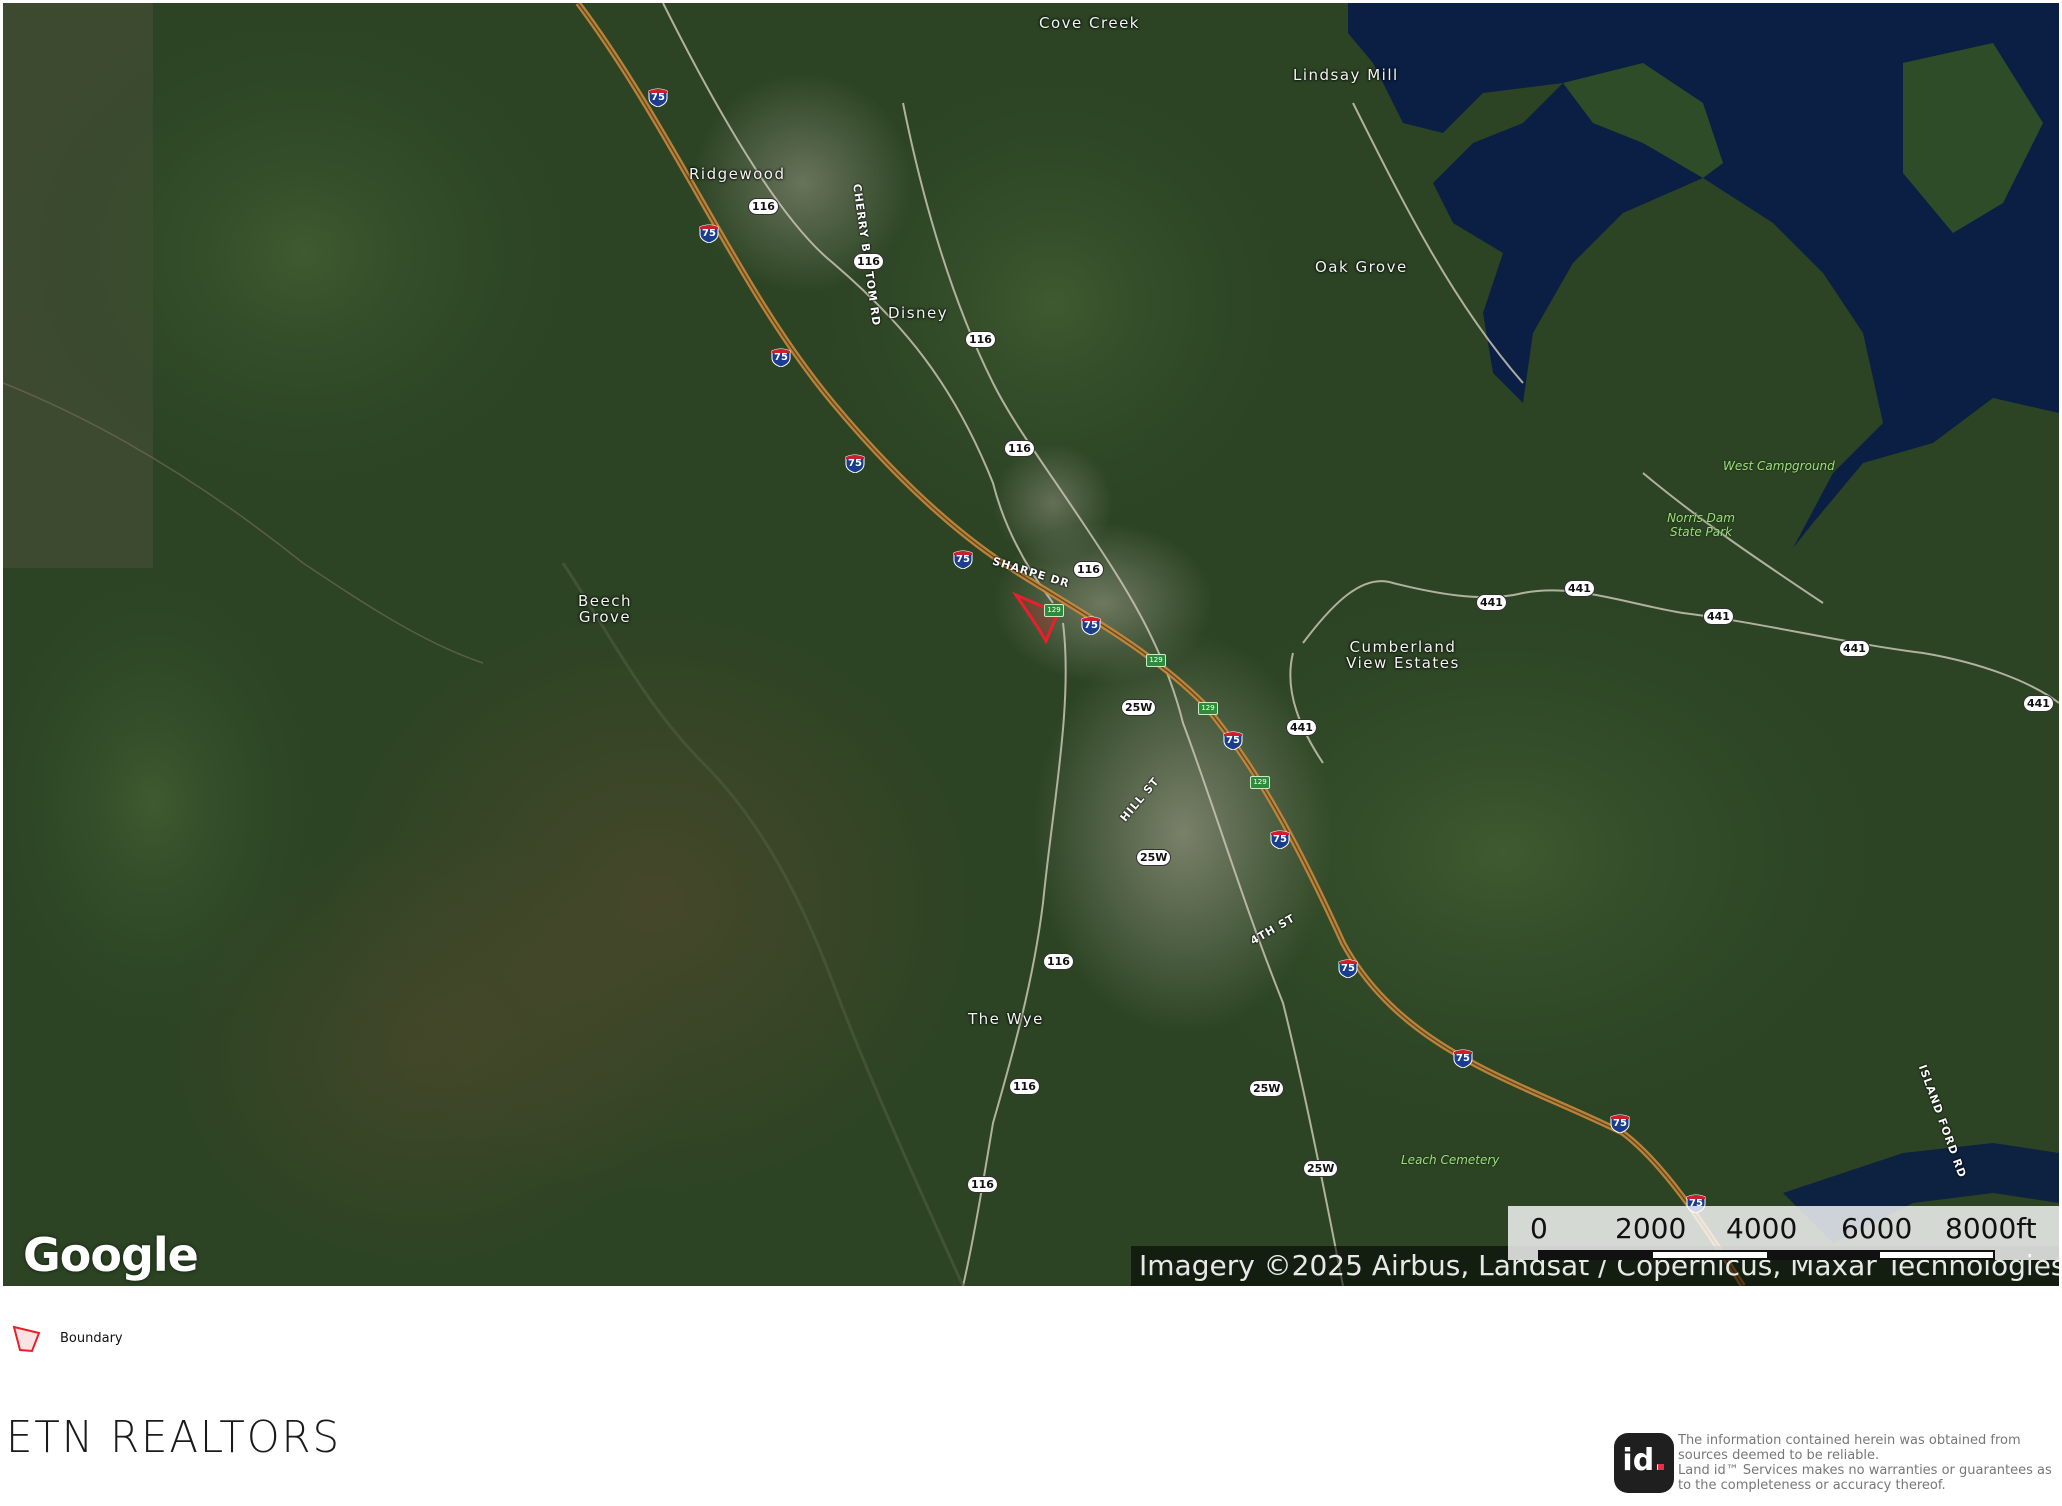 The height and width of the screenshot is (1506, 2062). I want to click on place-label: Oak Grove, so click(1361, 267).